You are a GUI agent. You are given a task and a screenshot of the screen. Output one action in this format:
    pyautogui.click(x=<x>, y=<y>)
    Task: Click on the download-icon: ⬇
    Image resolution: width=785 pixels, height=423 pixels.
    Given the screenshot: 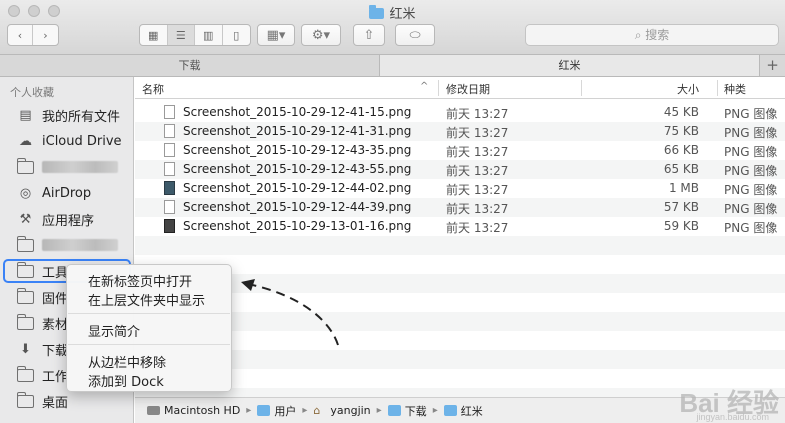 What is the action you would take?
    pyautogui.click(x=25, y=349)
    